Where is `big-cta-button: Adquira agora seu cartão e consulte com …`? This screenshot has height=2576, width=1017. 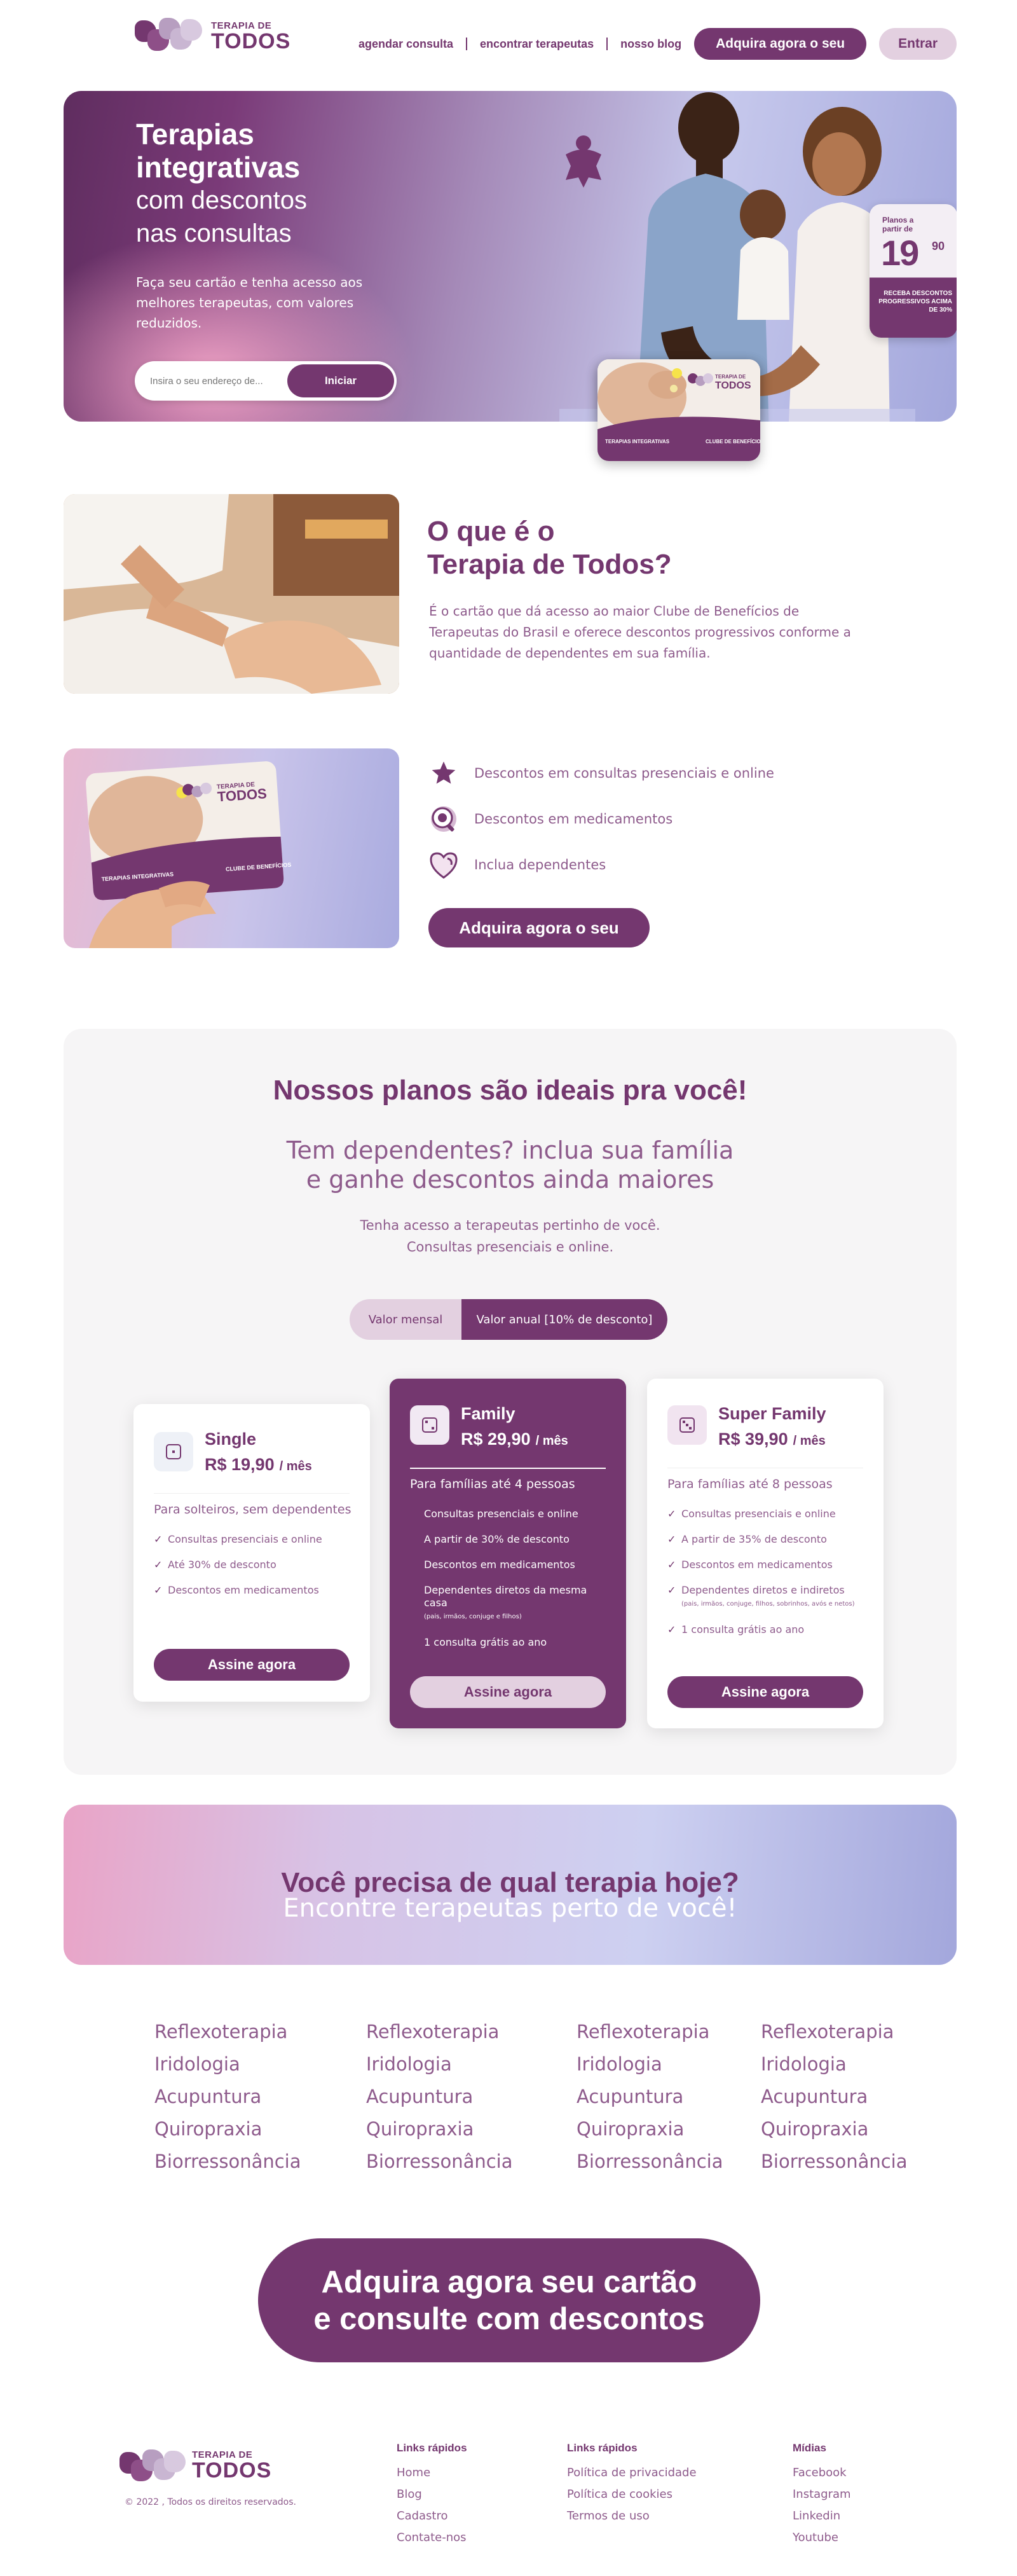
big-cta-button: Adquira agora seu cartão e consulte com … is located at coordinates (509, 2300).